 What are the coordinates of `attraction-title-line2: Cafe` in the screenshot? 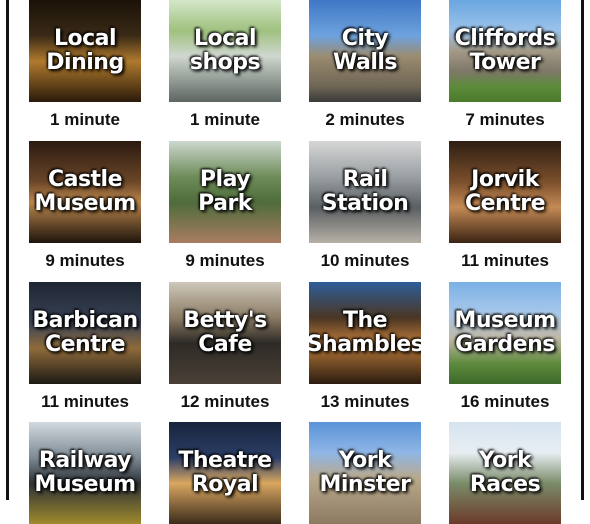 It's located at (225, 344).